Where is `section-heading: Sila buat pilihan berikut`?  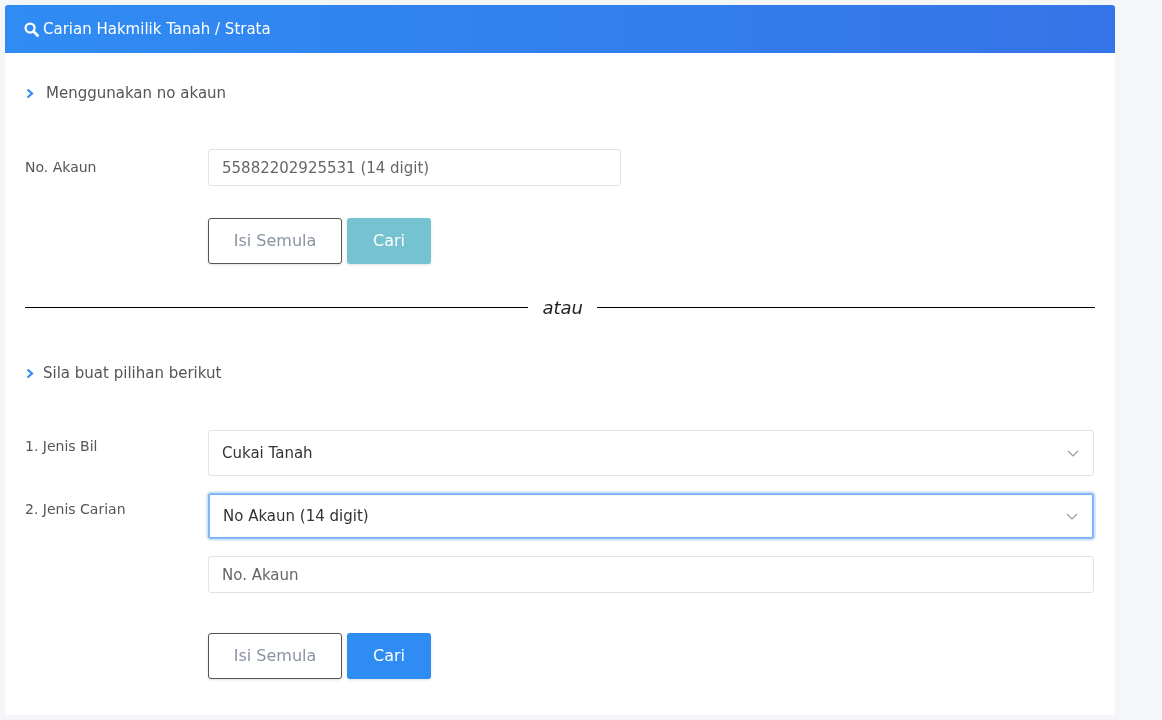
section-heading: Sila buat pilihan berikut is located at coordinates (132, 373).